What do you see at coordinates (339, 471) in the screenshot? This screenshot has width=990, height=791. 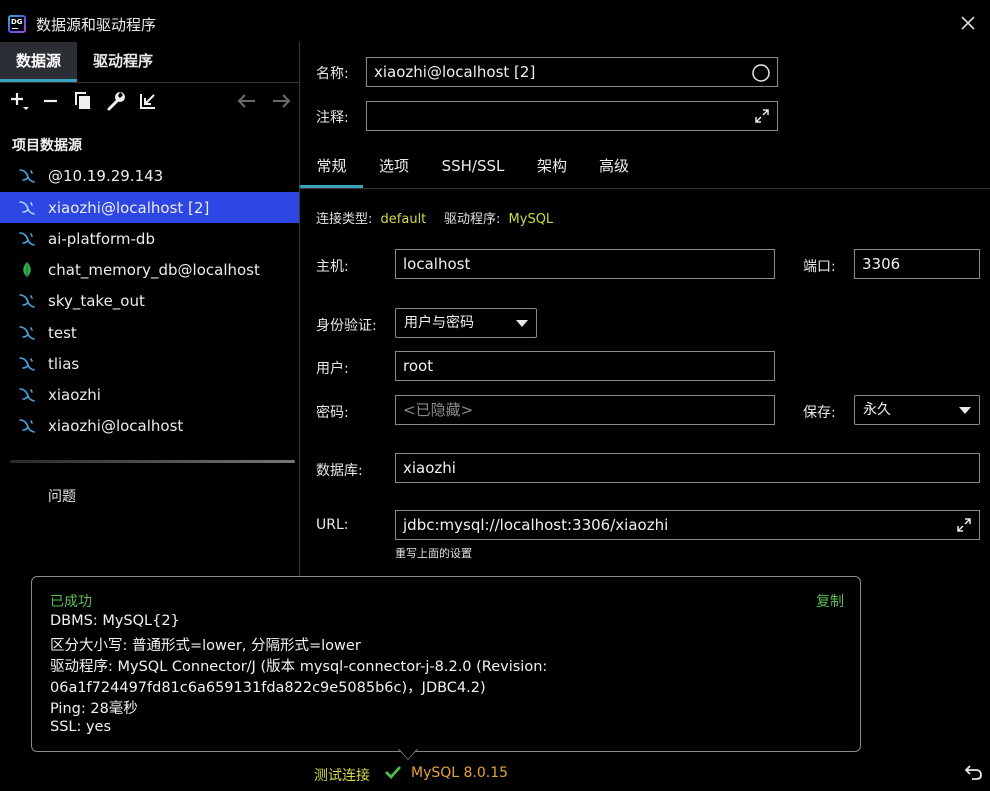 I see `database-label: 数据库:` at bounding box center [339, 471].